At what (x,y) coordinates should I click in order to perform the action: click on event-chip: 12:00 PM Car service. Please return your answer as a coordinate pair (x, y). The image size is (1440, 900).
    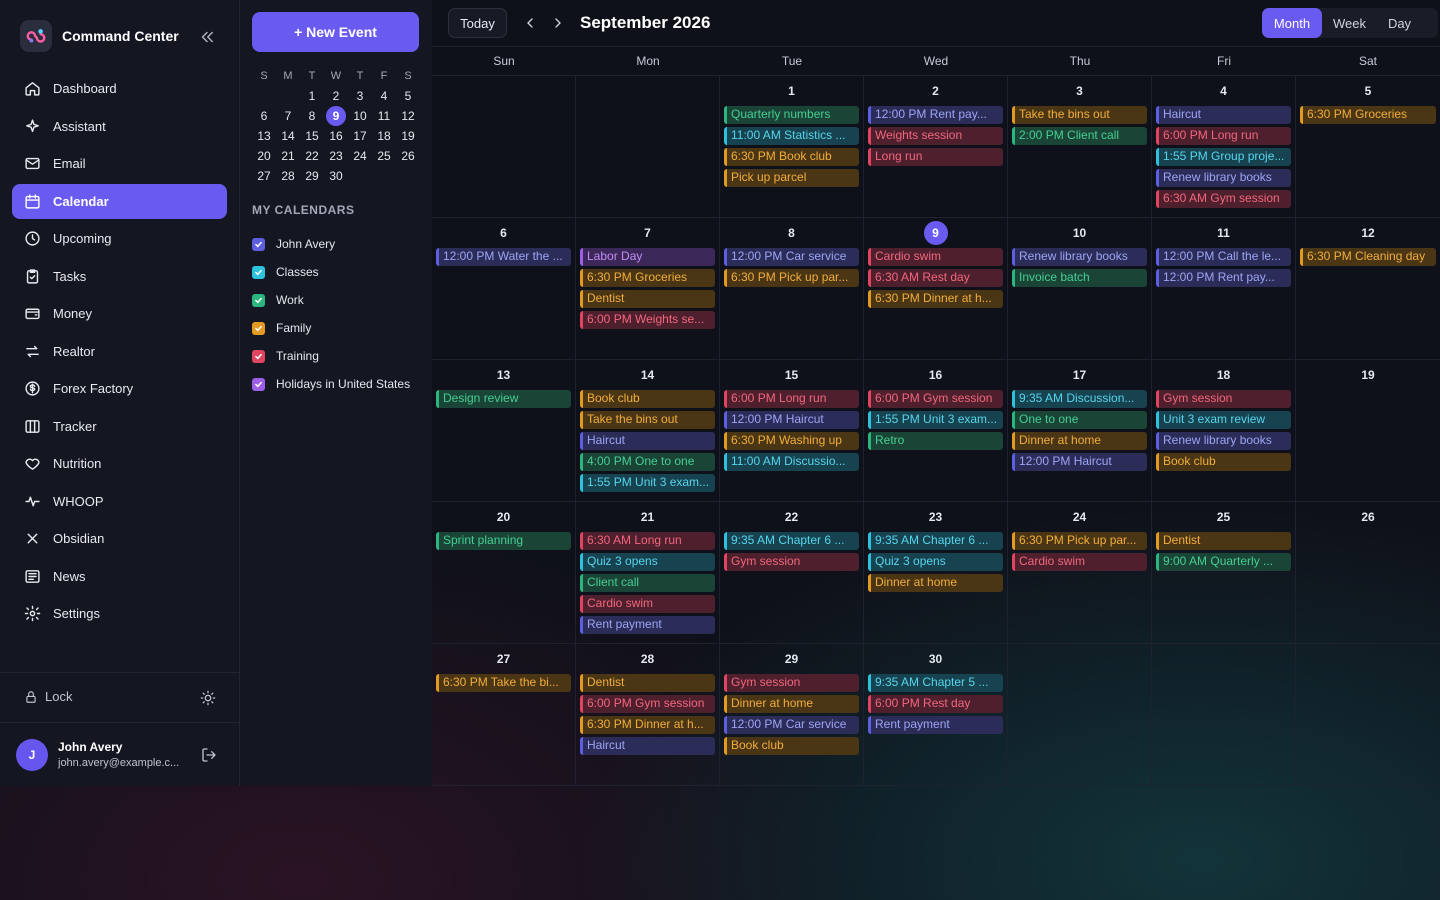
    Looking at the image, I should click on (791, 257).